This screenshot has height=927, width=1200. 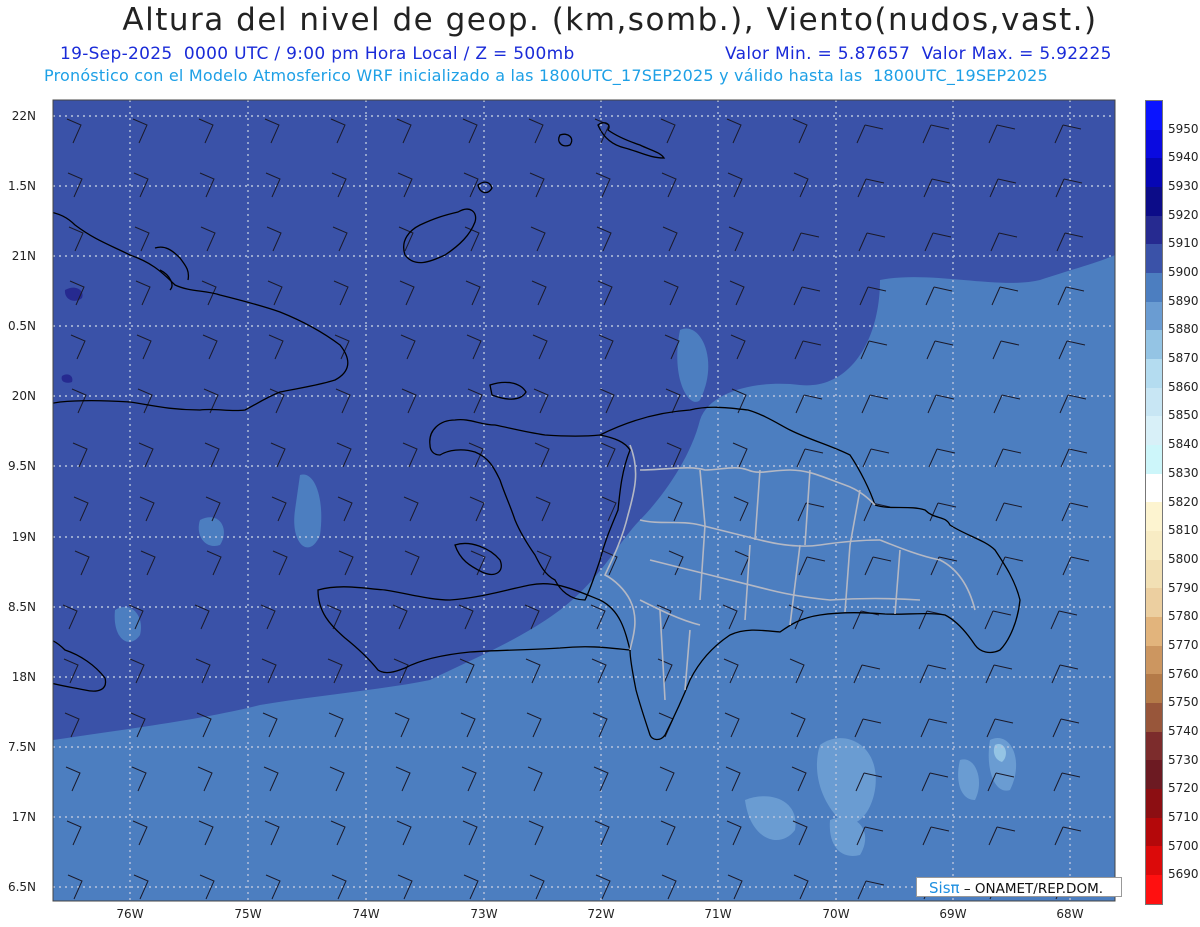 What do you see at coordinates (1183, 386) in the screenshot?
I see `colorbar-label: 5860` at bounding box center [1183, 386].